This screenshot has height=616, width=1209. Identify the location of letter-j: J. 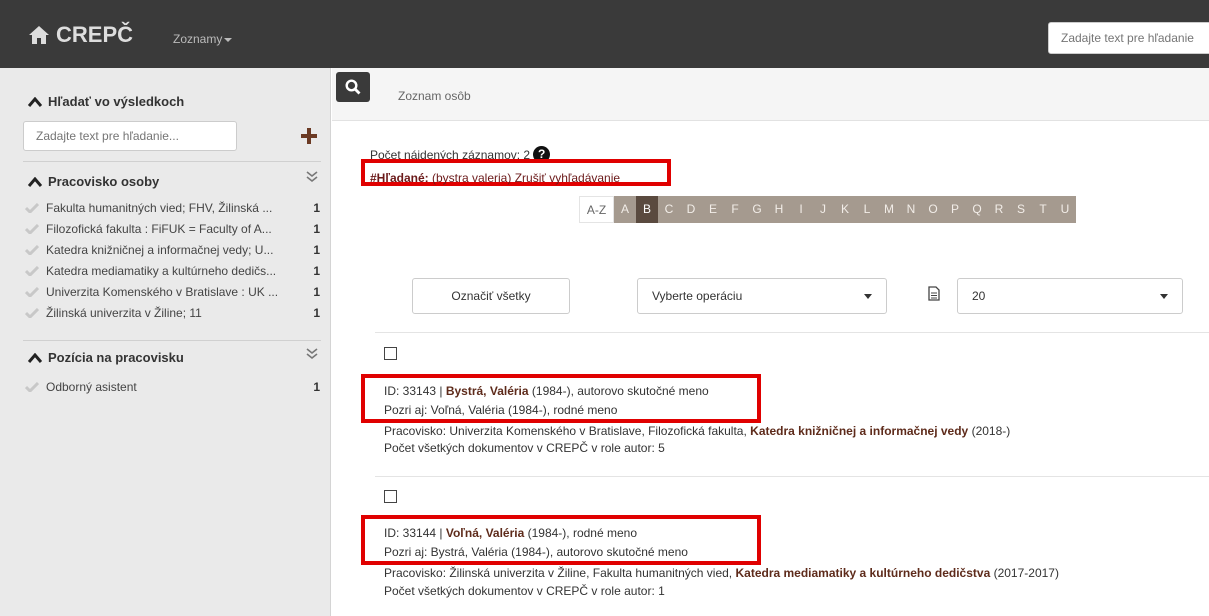
(823, 209).